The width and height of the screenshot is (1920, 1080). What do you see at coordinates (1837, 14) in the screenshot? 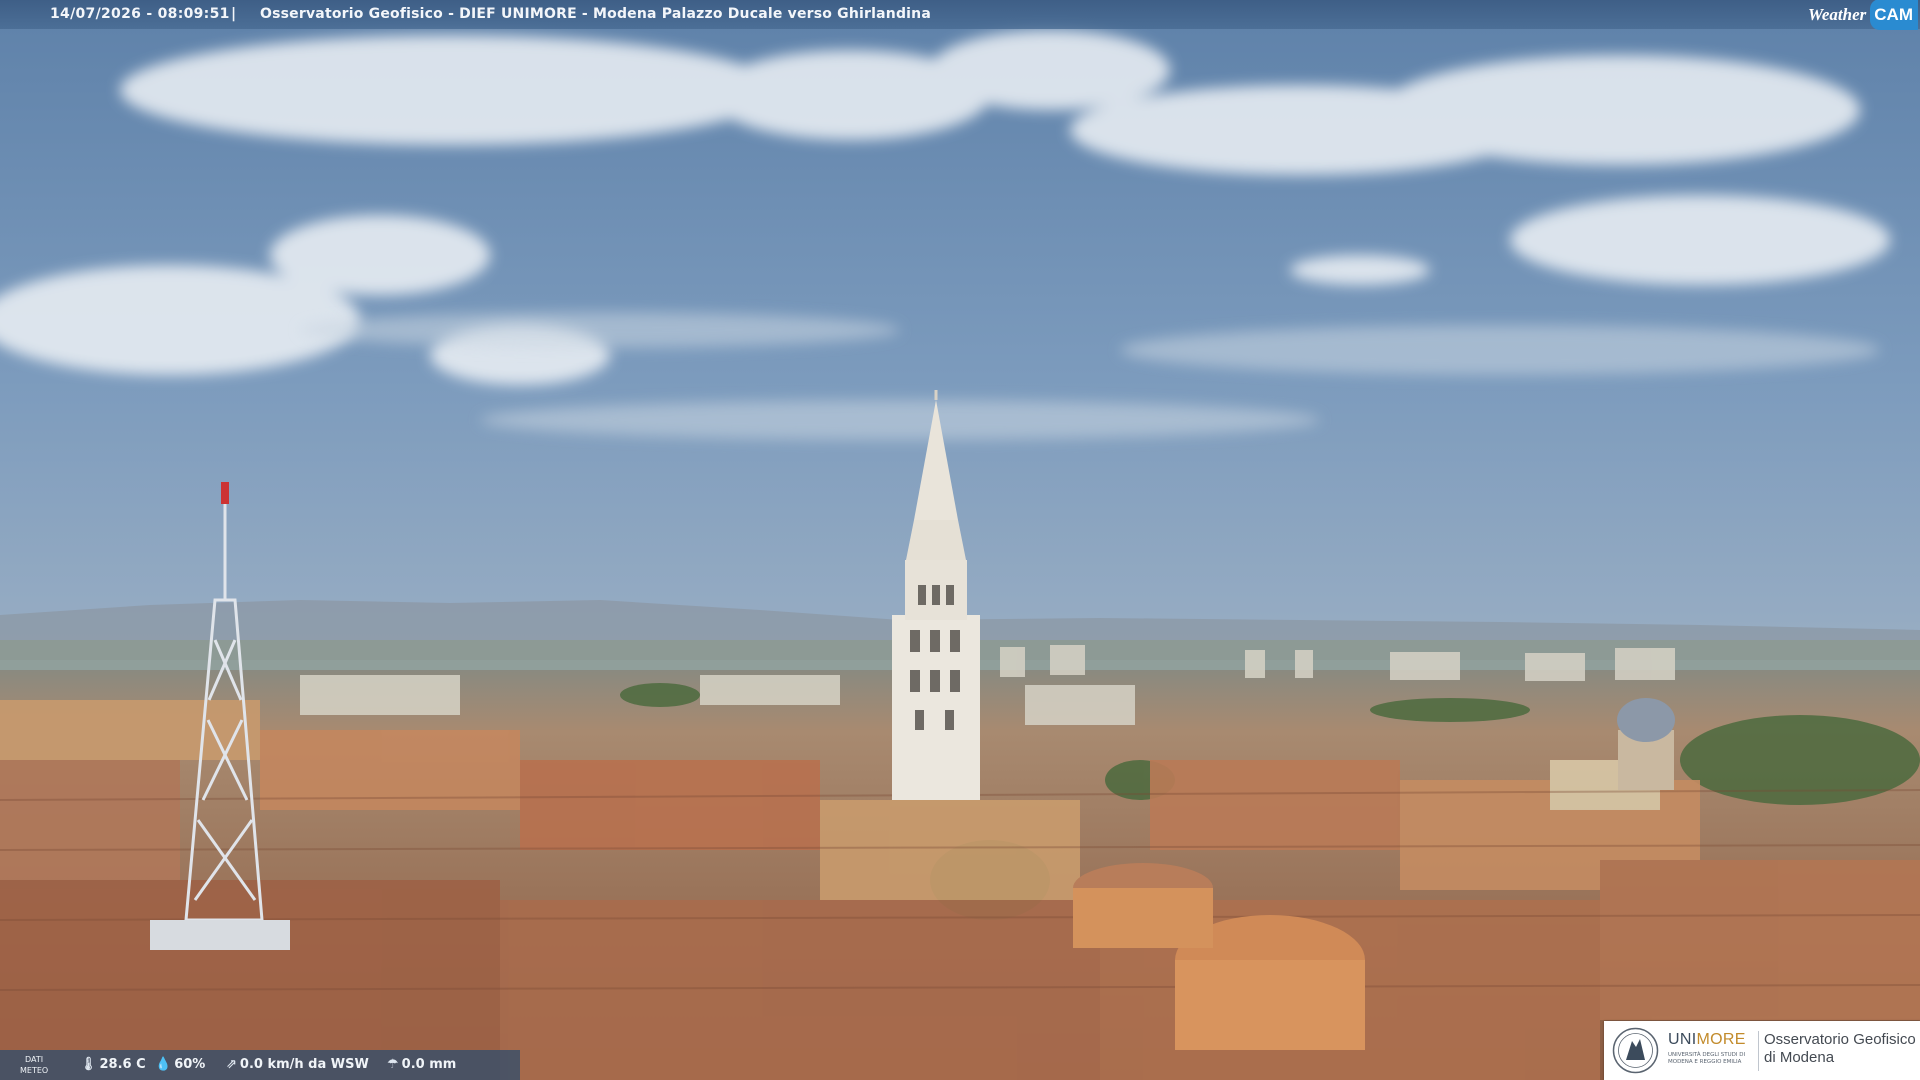
I see `brand-weather: Weather` at bounding box center [1837, 14].